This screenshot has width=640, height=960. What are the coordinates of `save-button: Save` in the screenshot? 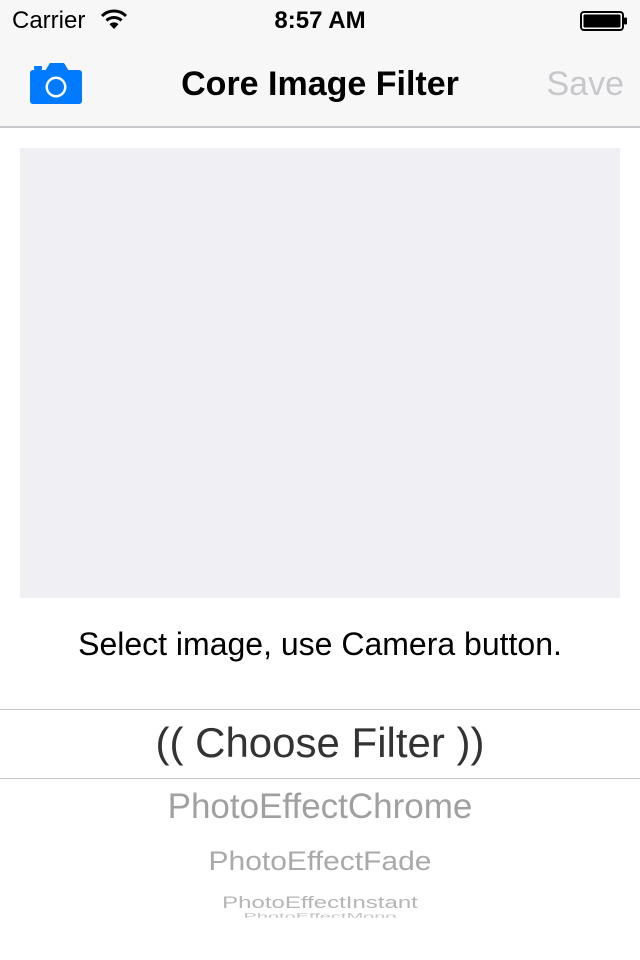 It's located at (586, 84).